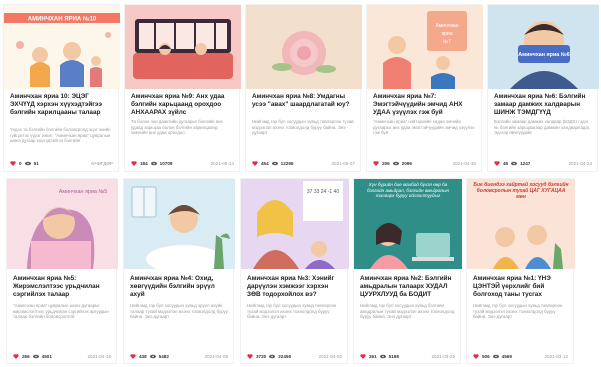  Describe the element at coordinates (343, 163) in the screenshot. I see `publish-date: 2021-05-07` at that location.